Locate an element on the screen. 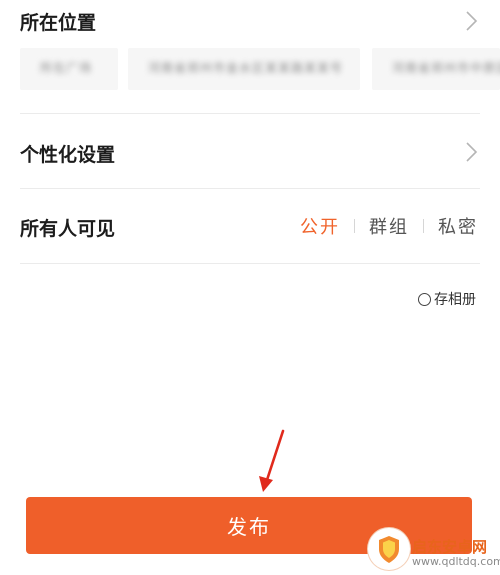  location-chip-text: 河南省郑州市金水区某某路某某号 is located at coordinates (246, 68).